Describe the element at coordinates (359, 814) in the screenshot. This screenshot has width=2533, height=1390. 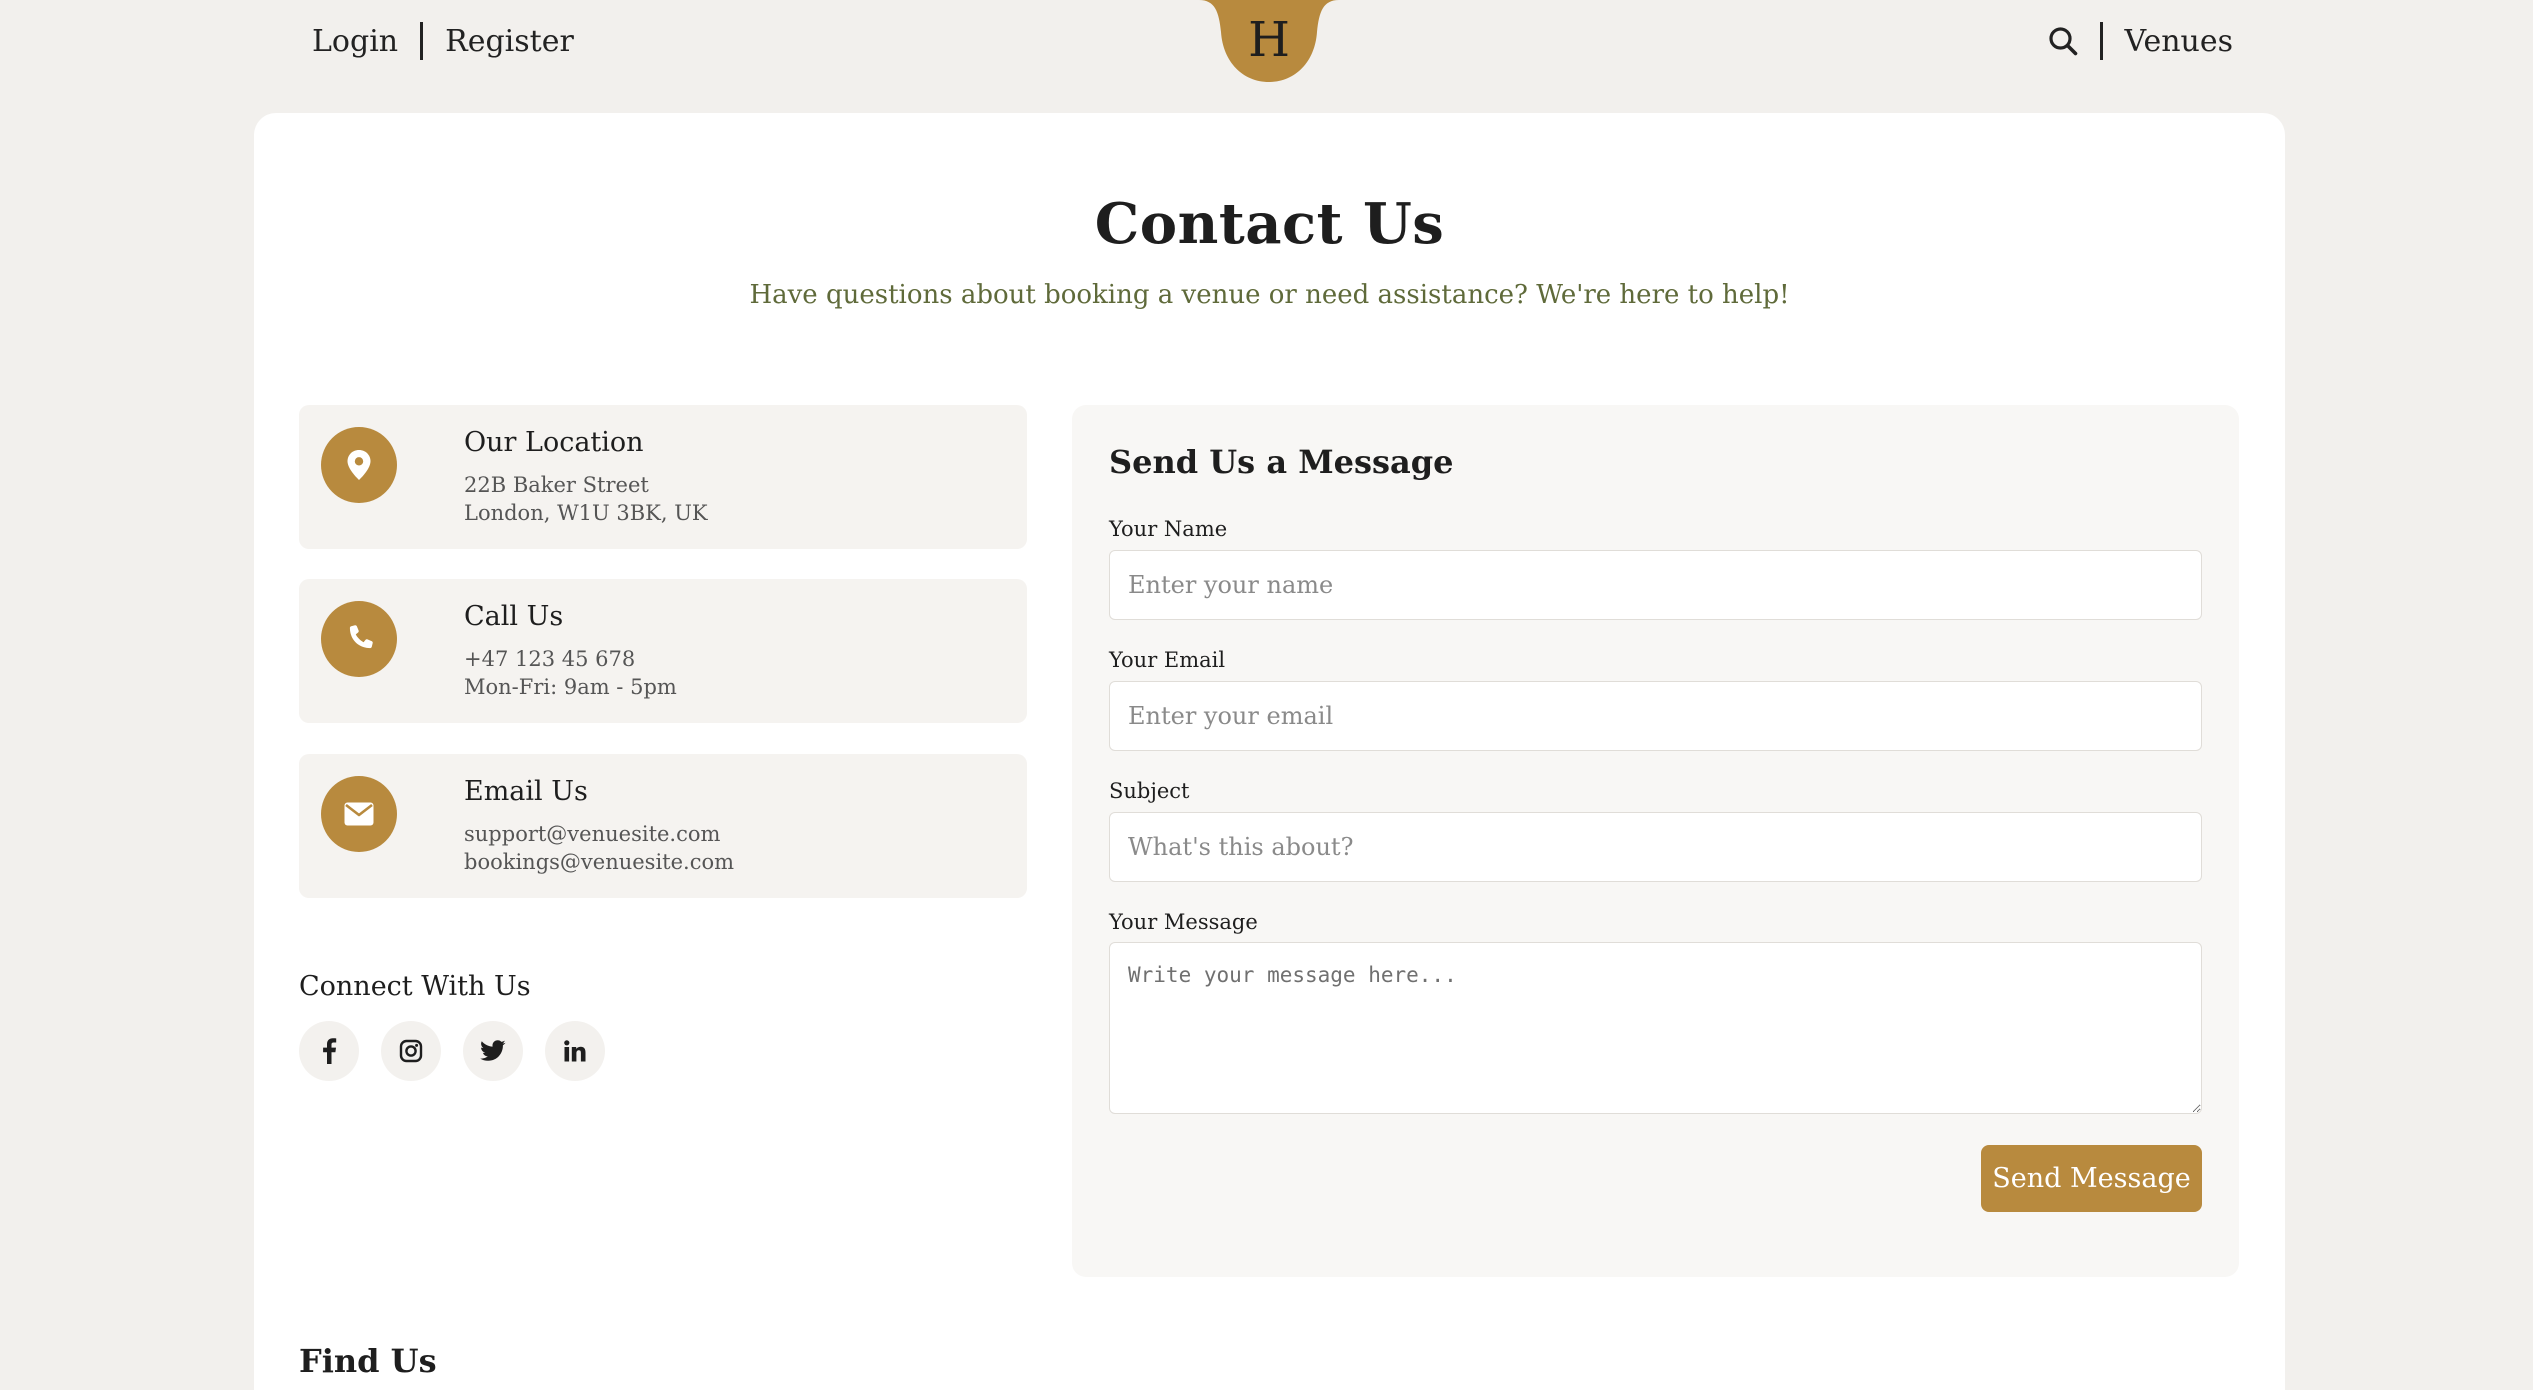
I see `envelope-icon` at that location.